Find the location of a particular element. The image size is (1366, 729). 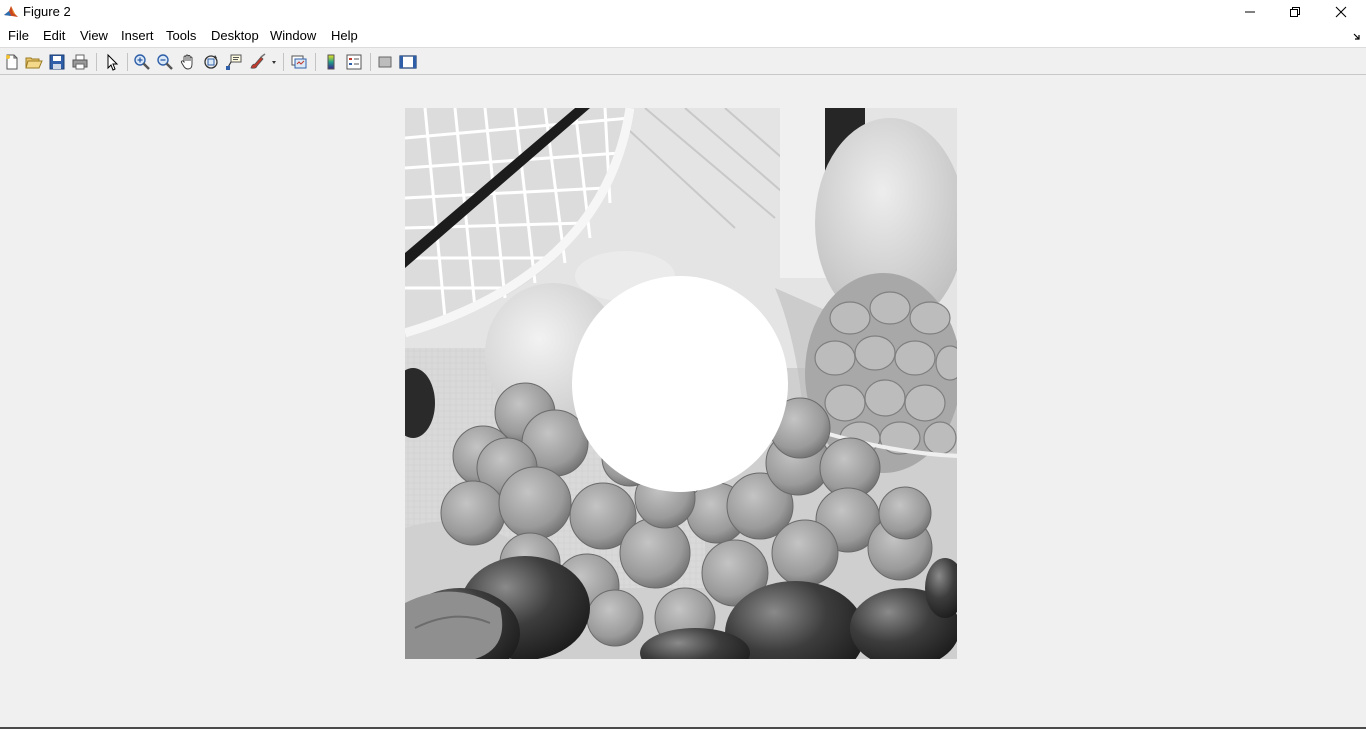

menu-view: View is located at coordinates (94, 35).